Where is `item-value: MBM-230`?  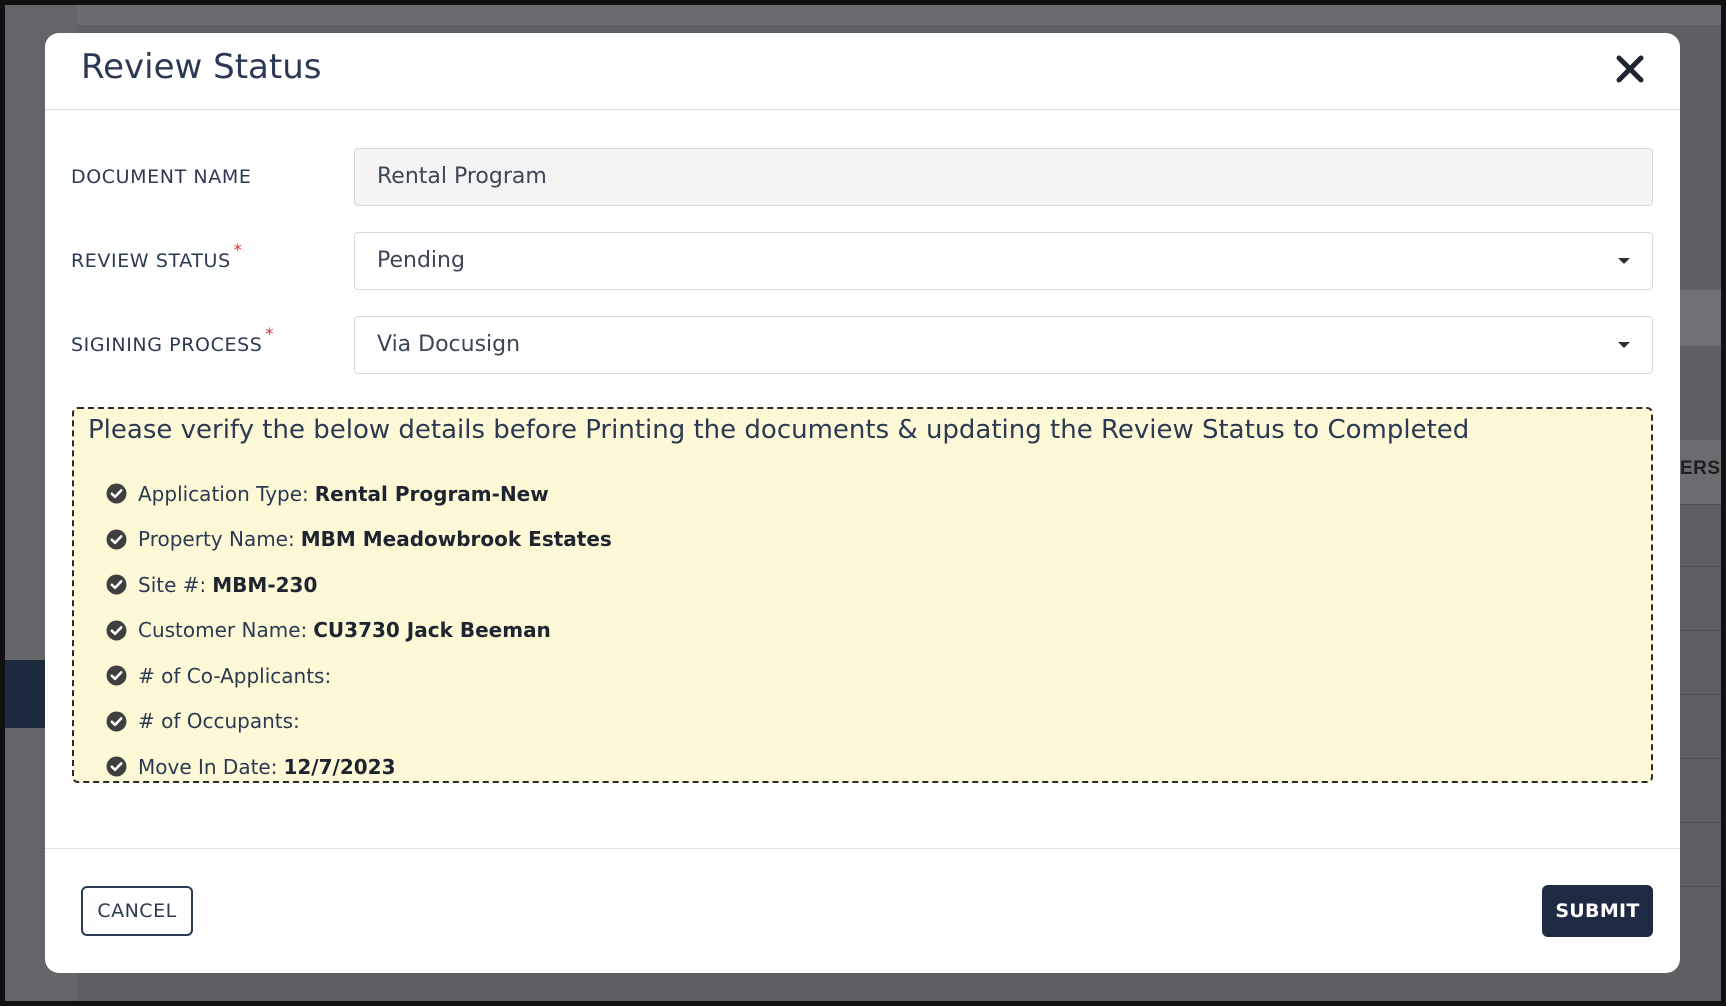 item-value: MBM-230 is located at coordinates (265, 584).